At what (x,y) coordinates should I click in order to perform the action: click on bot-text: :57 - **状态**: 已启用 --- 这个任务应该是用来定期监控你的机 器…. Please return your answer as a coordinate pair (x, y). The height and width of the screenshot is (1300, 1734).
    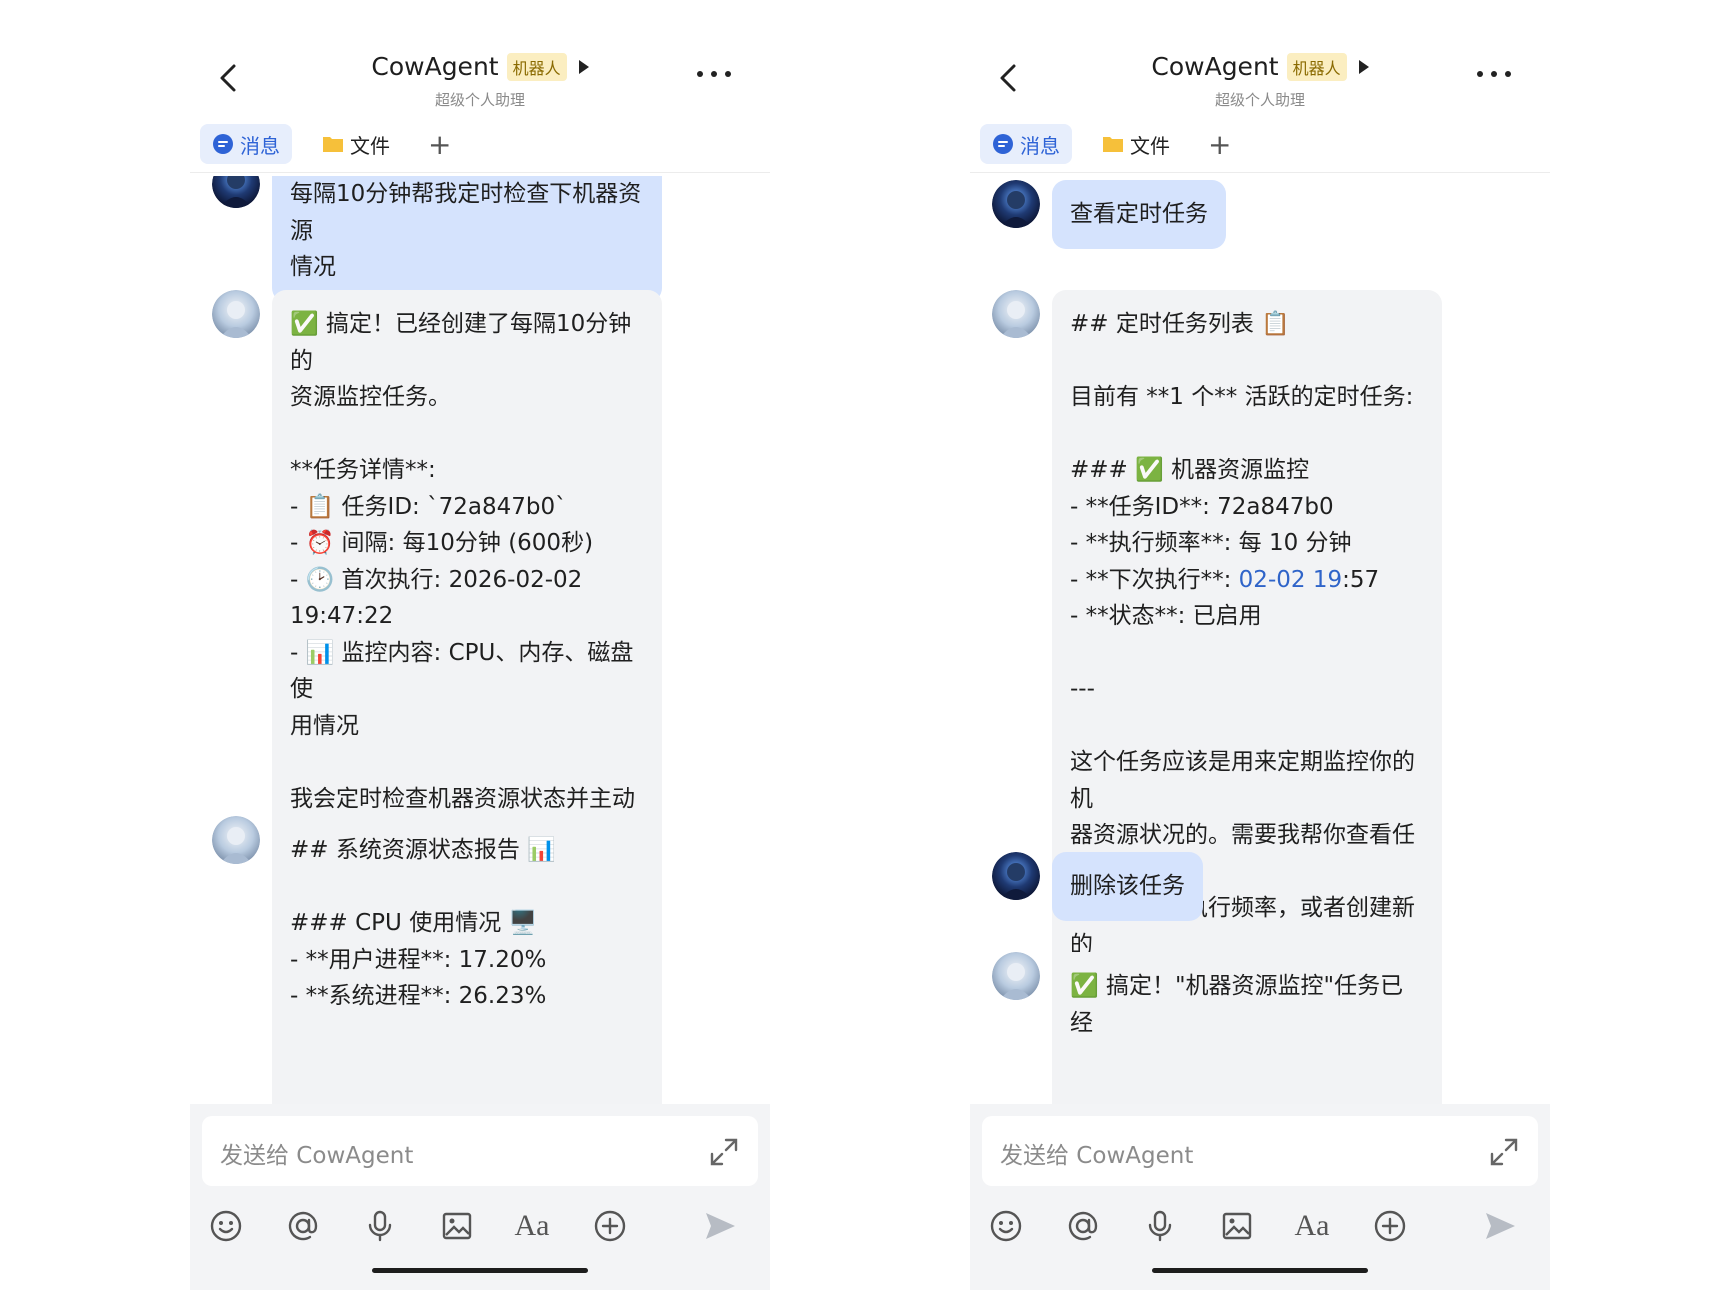
    Looking at the image, I should click on (1242, 780).